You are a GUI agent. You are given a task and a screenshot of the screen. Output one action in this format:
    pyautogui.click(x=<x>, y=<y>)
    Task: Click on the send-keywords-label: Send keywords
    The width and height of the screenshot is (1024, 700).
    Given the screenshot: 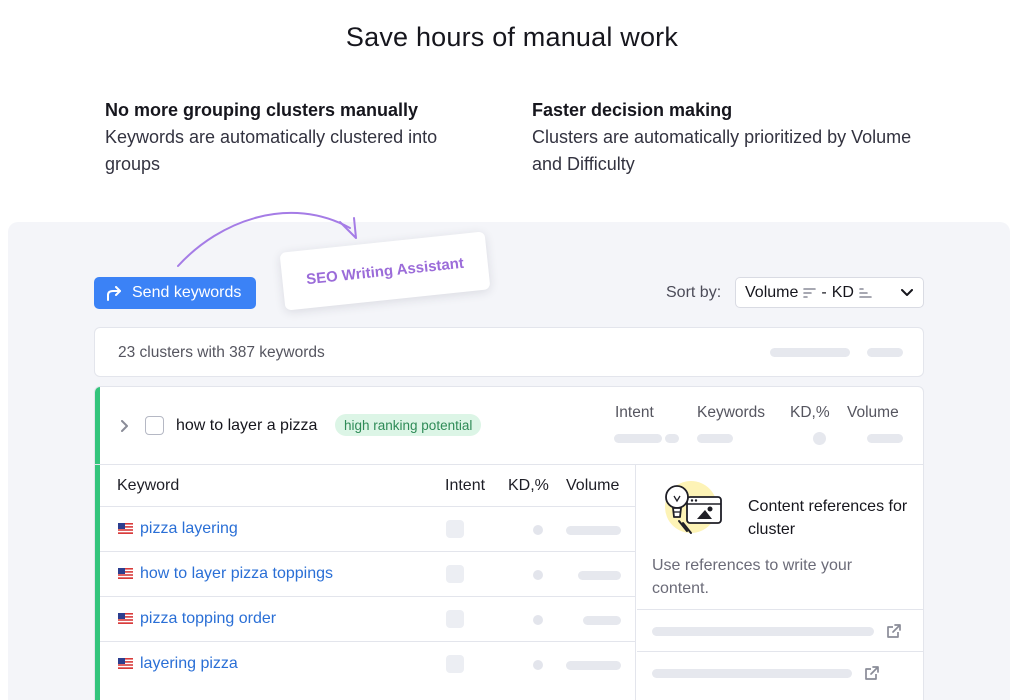 What is the action you would take?
    pyautogui.click(x=187, y=292)
    